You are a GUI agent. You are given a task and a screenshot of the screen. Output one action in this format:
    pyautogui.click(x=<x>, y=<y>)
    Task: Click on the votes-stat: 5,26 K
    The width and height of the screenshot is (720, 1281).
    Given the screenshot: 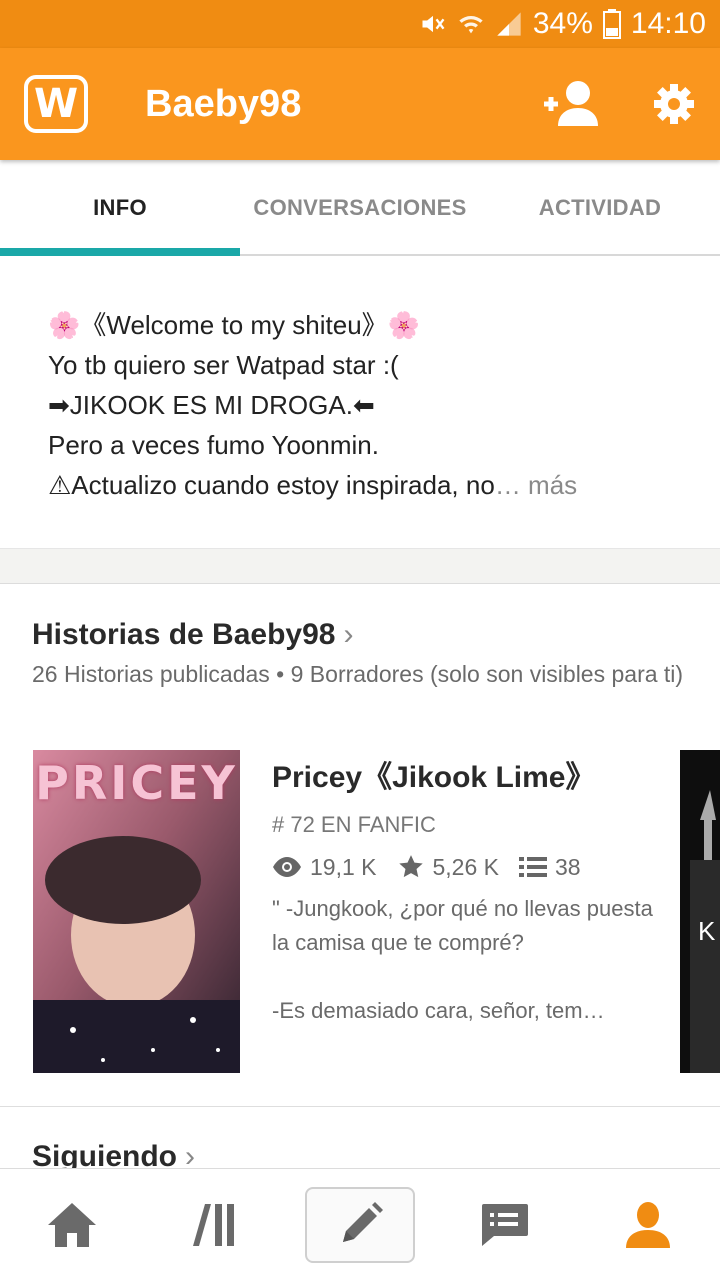 What is the action you would take?
    pyautogui.click(x=448, y=867)
    